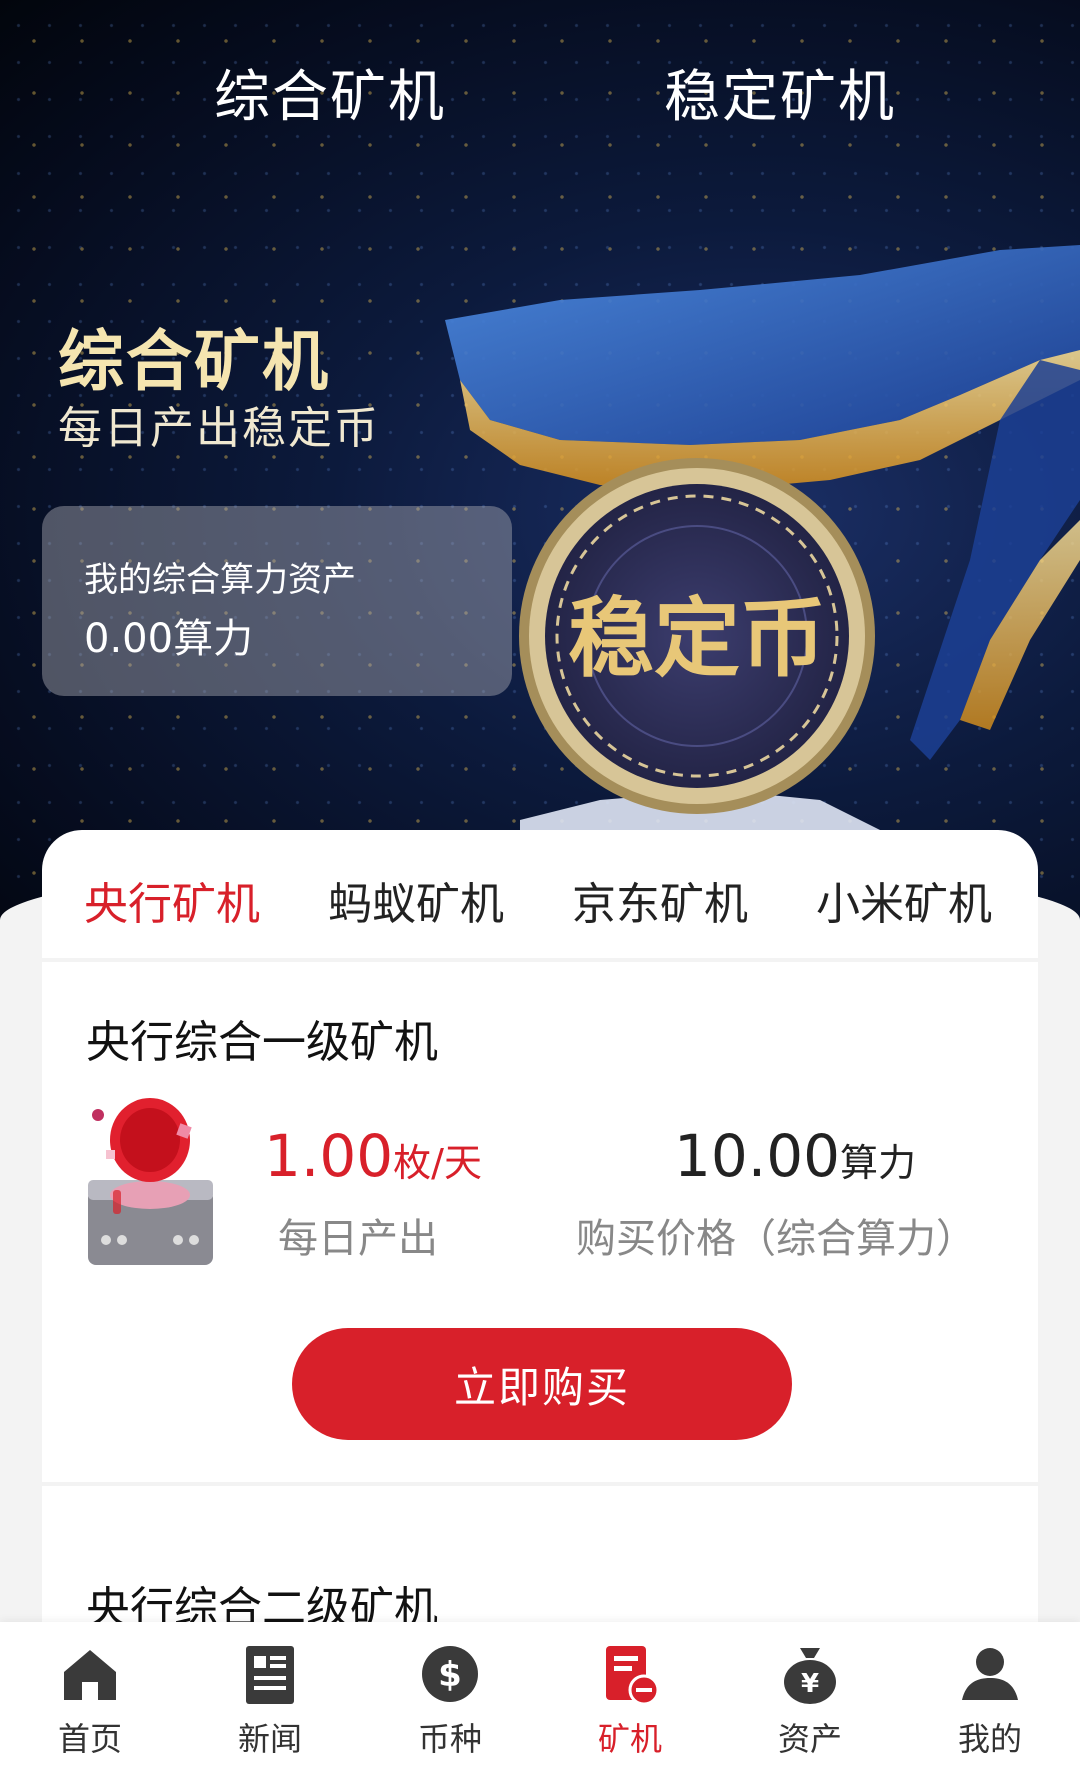 Image resolution: width=1080 pixels, height=1792 pixels. I want to click on product-title: 央行综合一级矿机, so click(262, 1042).